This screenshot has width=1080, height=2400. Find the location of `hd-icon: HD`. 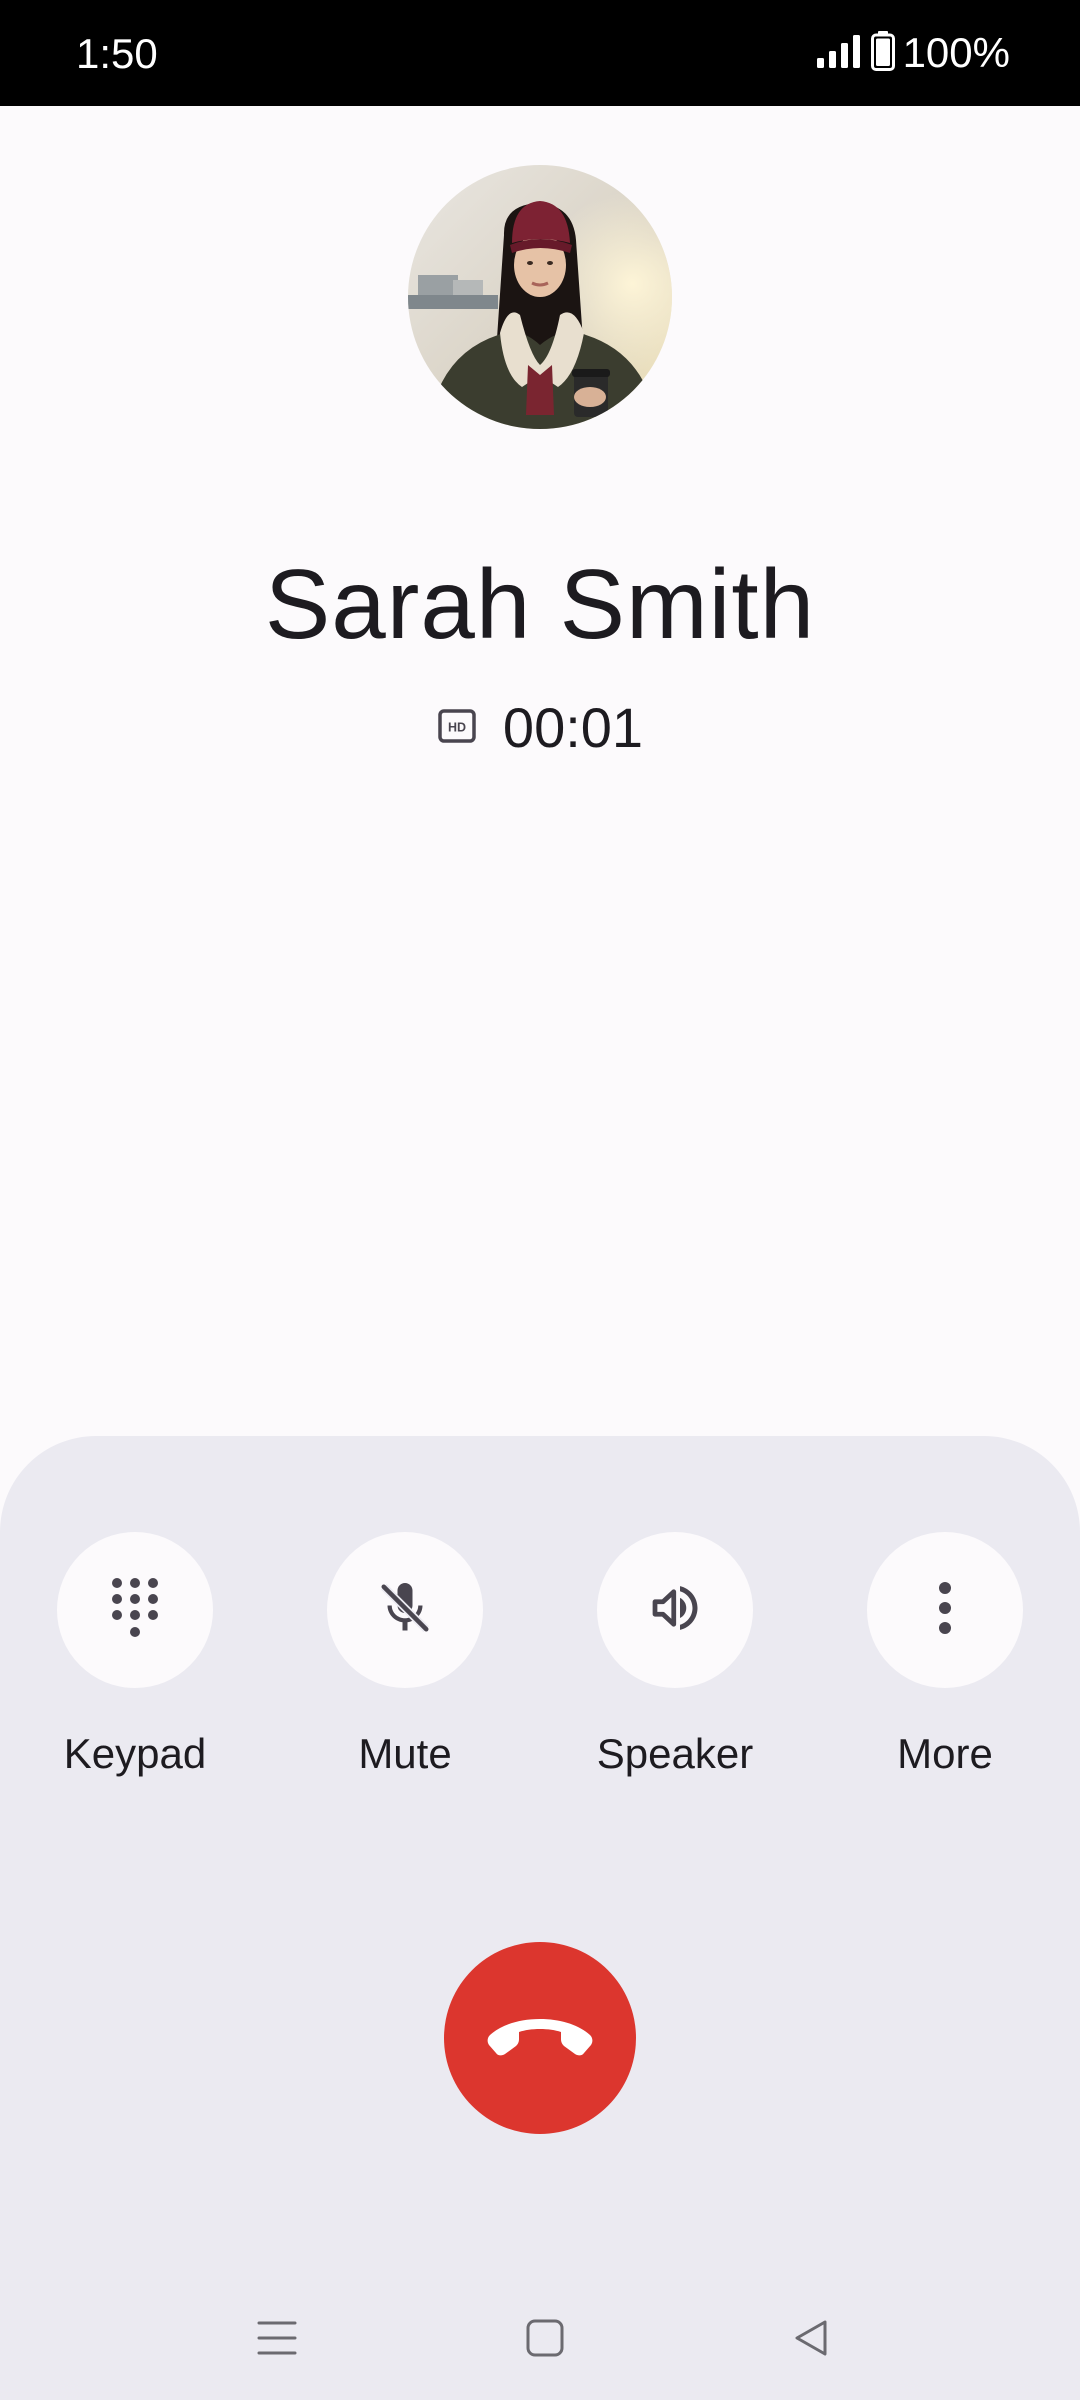

hd-icon: HD is located at coordinates (457, 728).